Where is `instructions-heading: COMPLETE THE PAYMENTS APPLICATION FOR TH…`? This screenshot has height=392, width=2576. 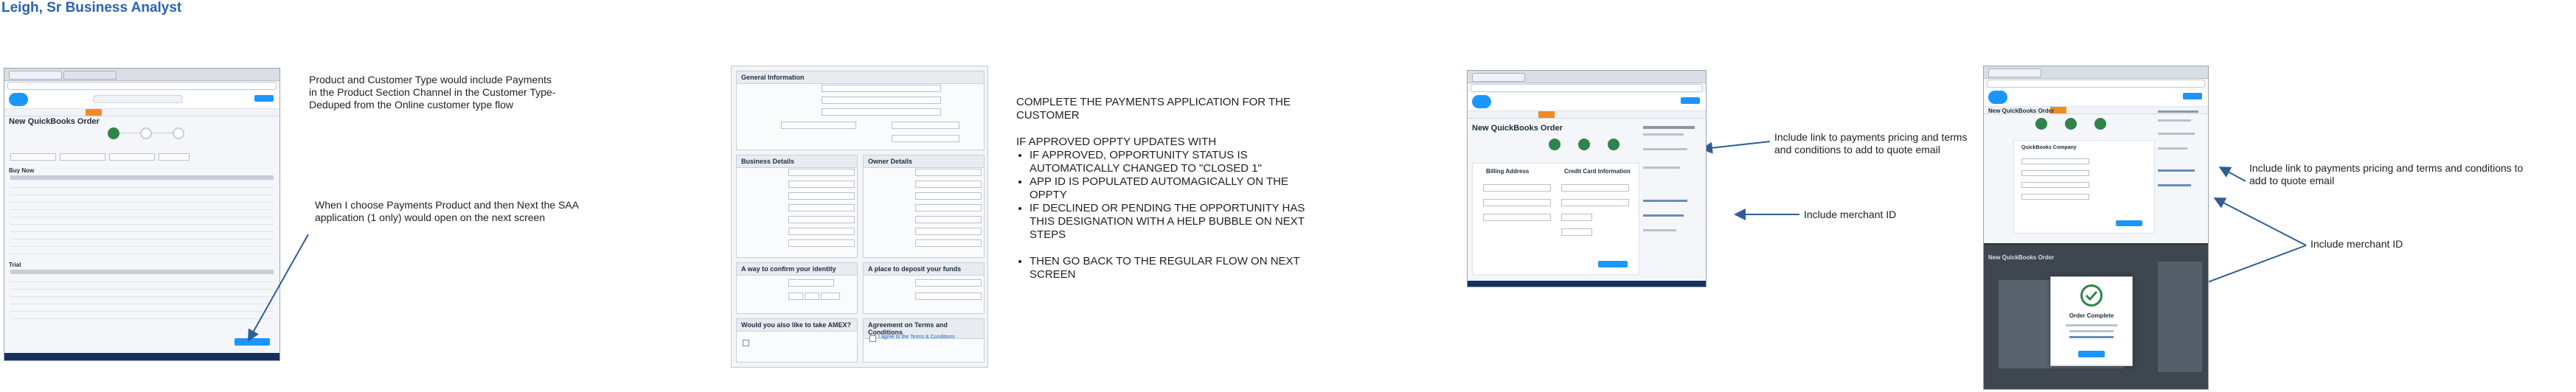 instructions-heading: COMPLETE THE PAYMENTS APPLICATION FOR TH… is located at coordinates (1153, 109).